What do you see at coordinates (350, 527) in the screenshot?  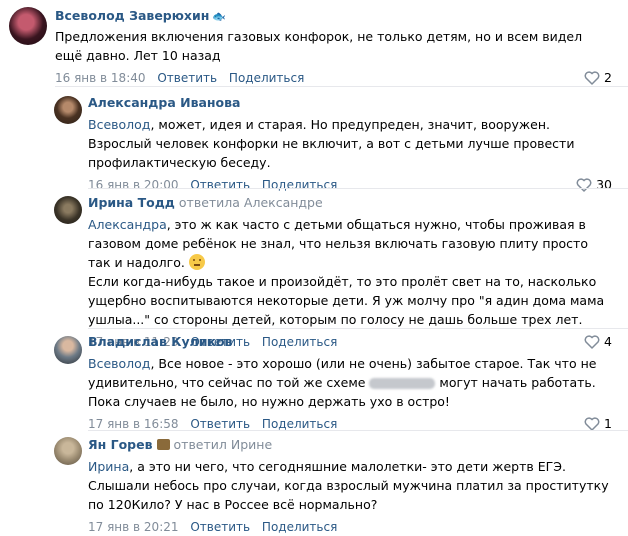 I see `comment-footer: 17 янв в 20:21 Ответить Поделиться` at bounding box center [350, 527].